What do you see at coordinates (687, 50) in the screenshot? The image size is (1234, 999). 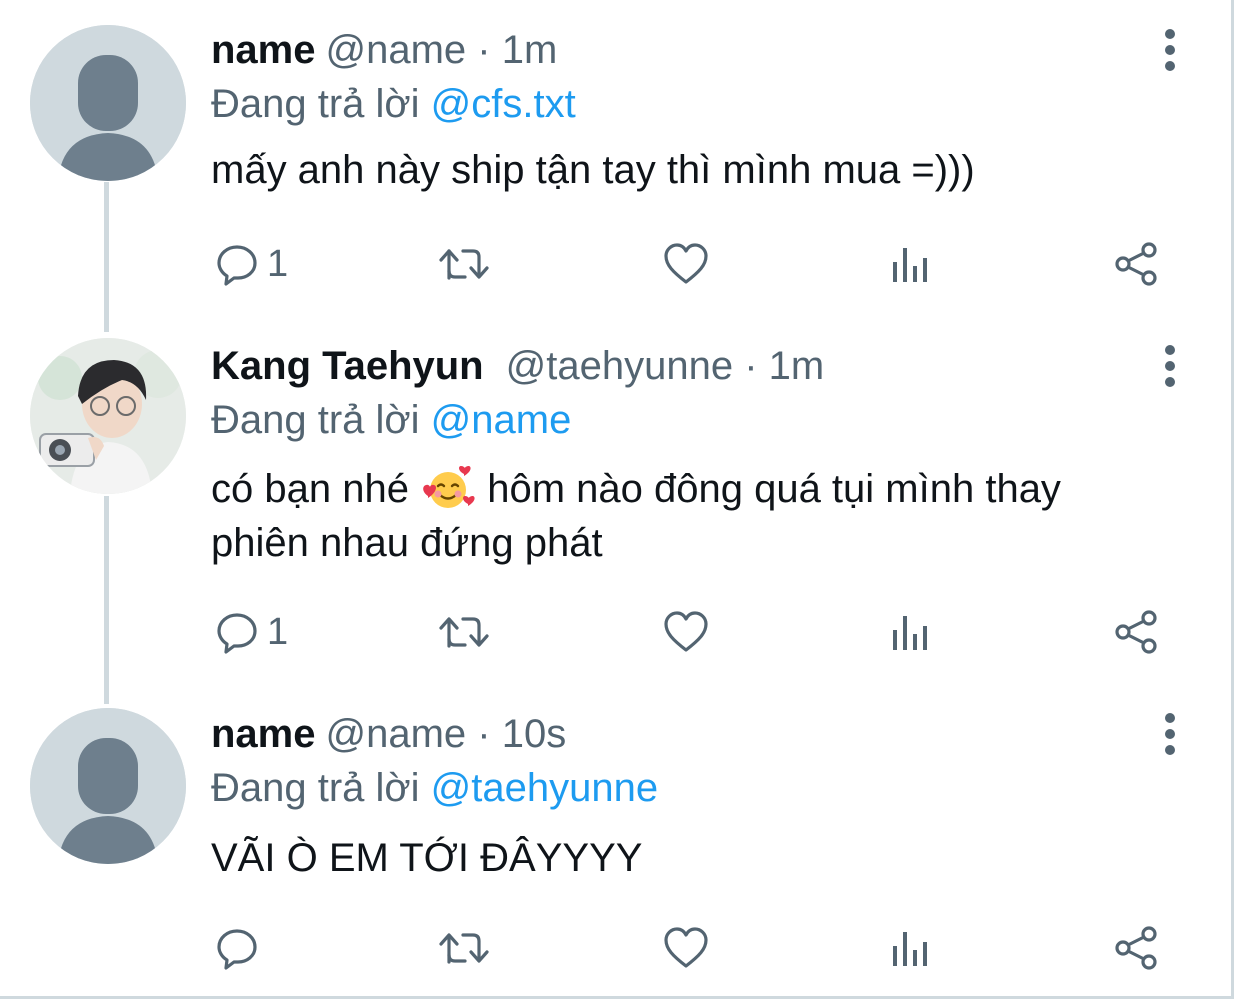 I see `tweet-header: name @name · 1m` at bounding box center [687, 50].